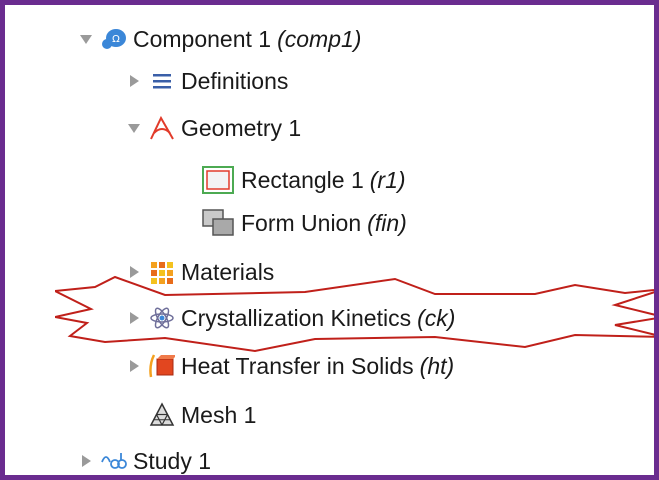  I want to click on crystallization-icon, so click(162, 318).